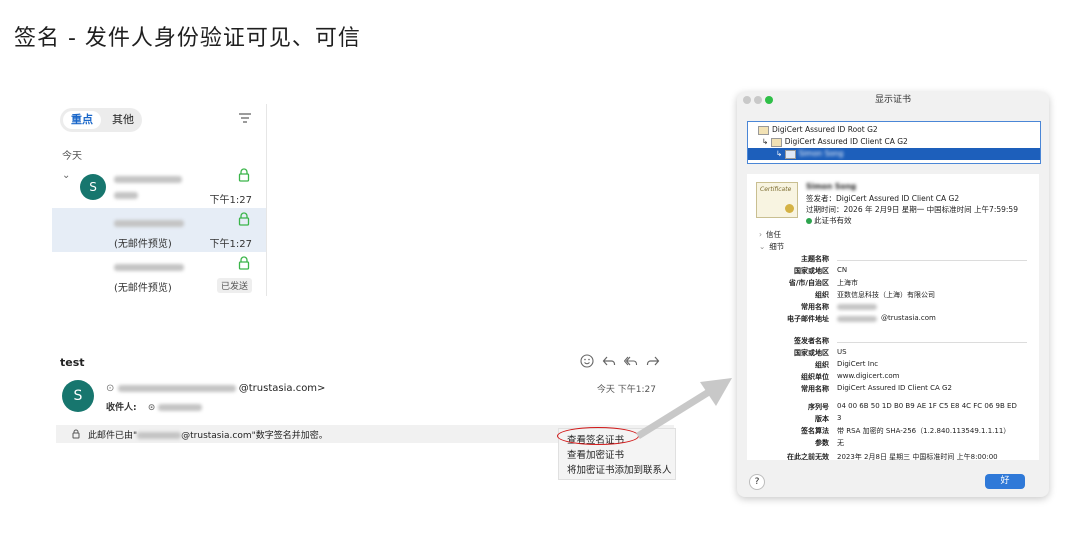 The height and width of the screenshot is (533, 1080). What do you see at coordinates (825, 129) in the screenshot?
I see `chain-node-label: DigiCert Assured ID Root G2` at bounding box center [825, 129].